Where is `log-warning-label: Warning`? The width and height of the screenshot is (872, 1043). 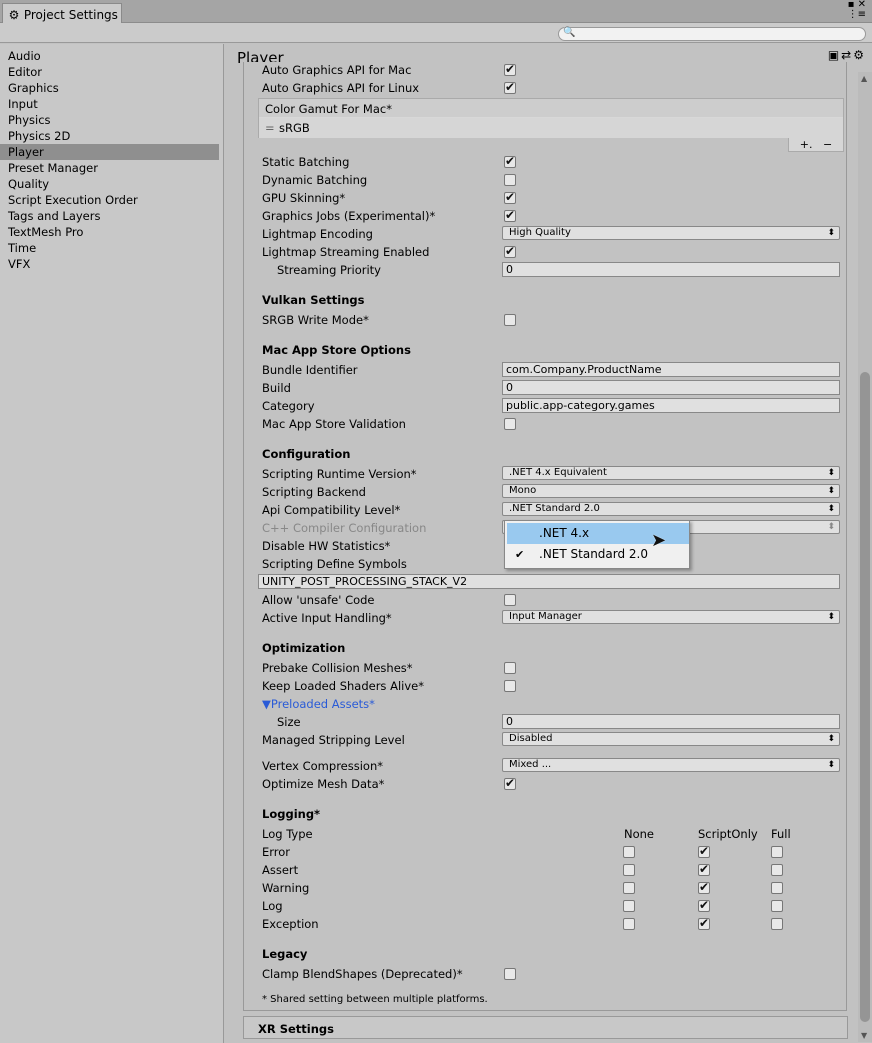
log-warning-label: Warning is located at coordinates (286, 888).